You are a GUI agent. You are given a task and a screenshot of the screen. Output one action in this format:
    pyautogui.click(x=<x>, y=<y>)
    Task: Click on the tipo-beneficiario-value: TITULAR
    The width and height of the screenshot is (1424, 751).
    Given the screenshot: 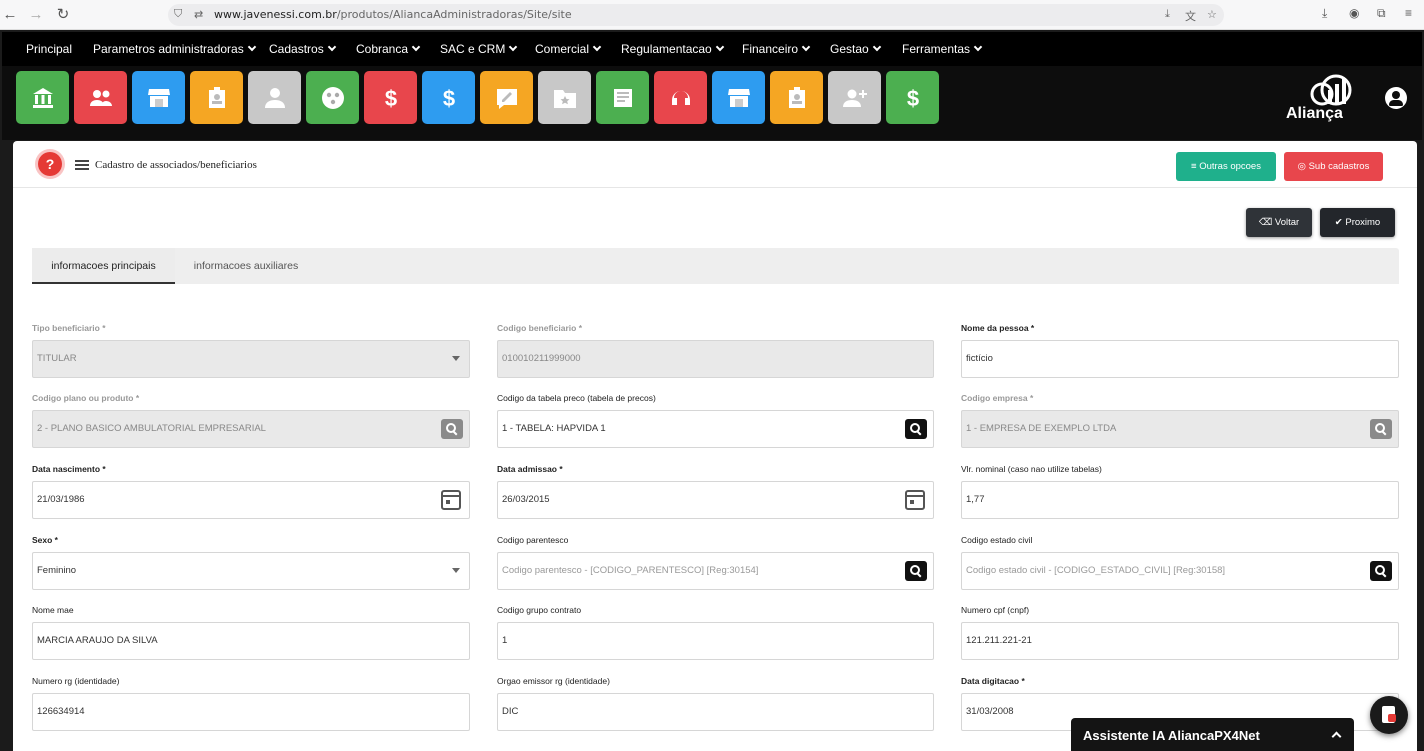 What is the action you would take?
    pyautogui.click(x=57, y=358)
    